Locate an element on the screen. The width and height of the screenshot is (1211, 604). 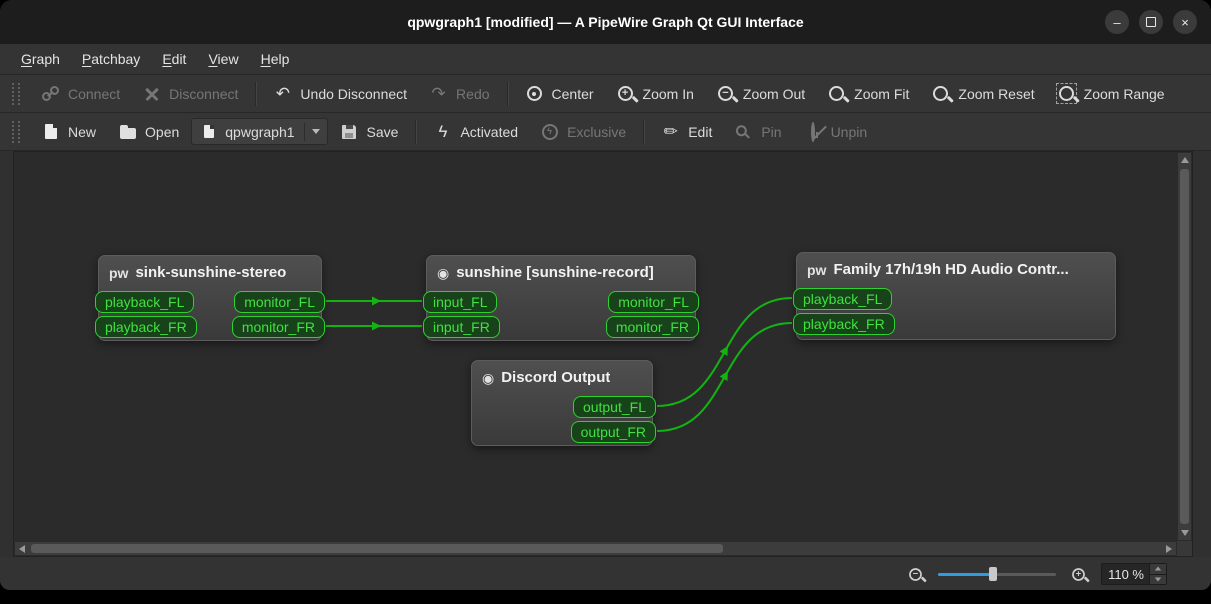
connect-button: Connect is located at coordinates (80, 93).